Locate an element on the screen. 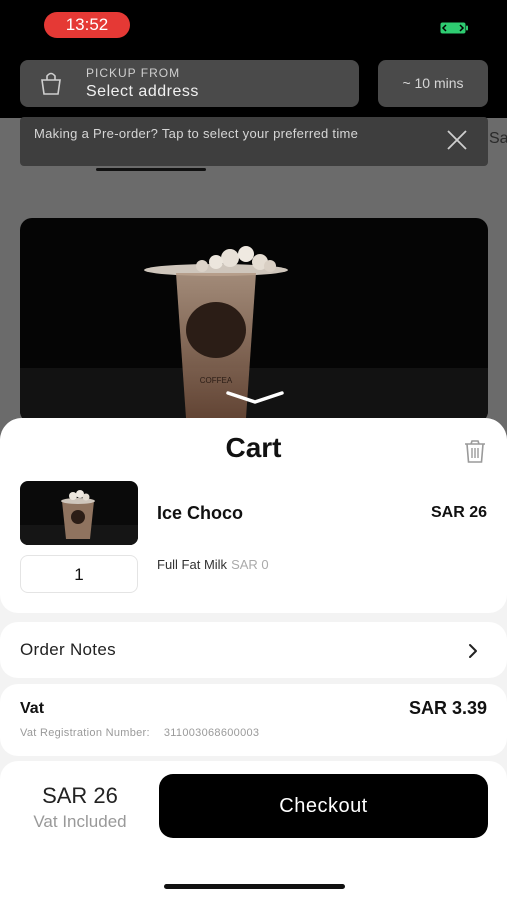 The width and height of the screenshot is (507, 900). vat-label: Vat is located at coordinates (32, 708).